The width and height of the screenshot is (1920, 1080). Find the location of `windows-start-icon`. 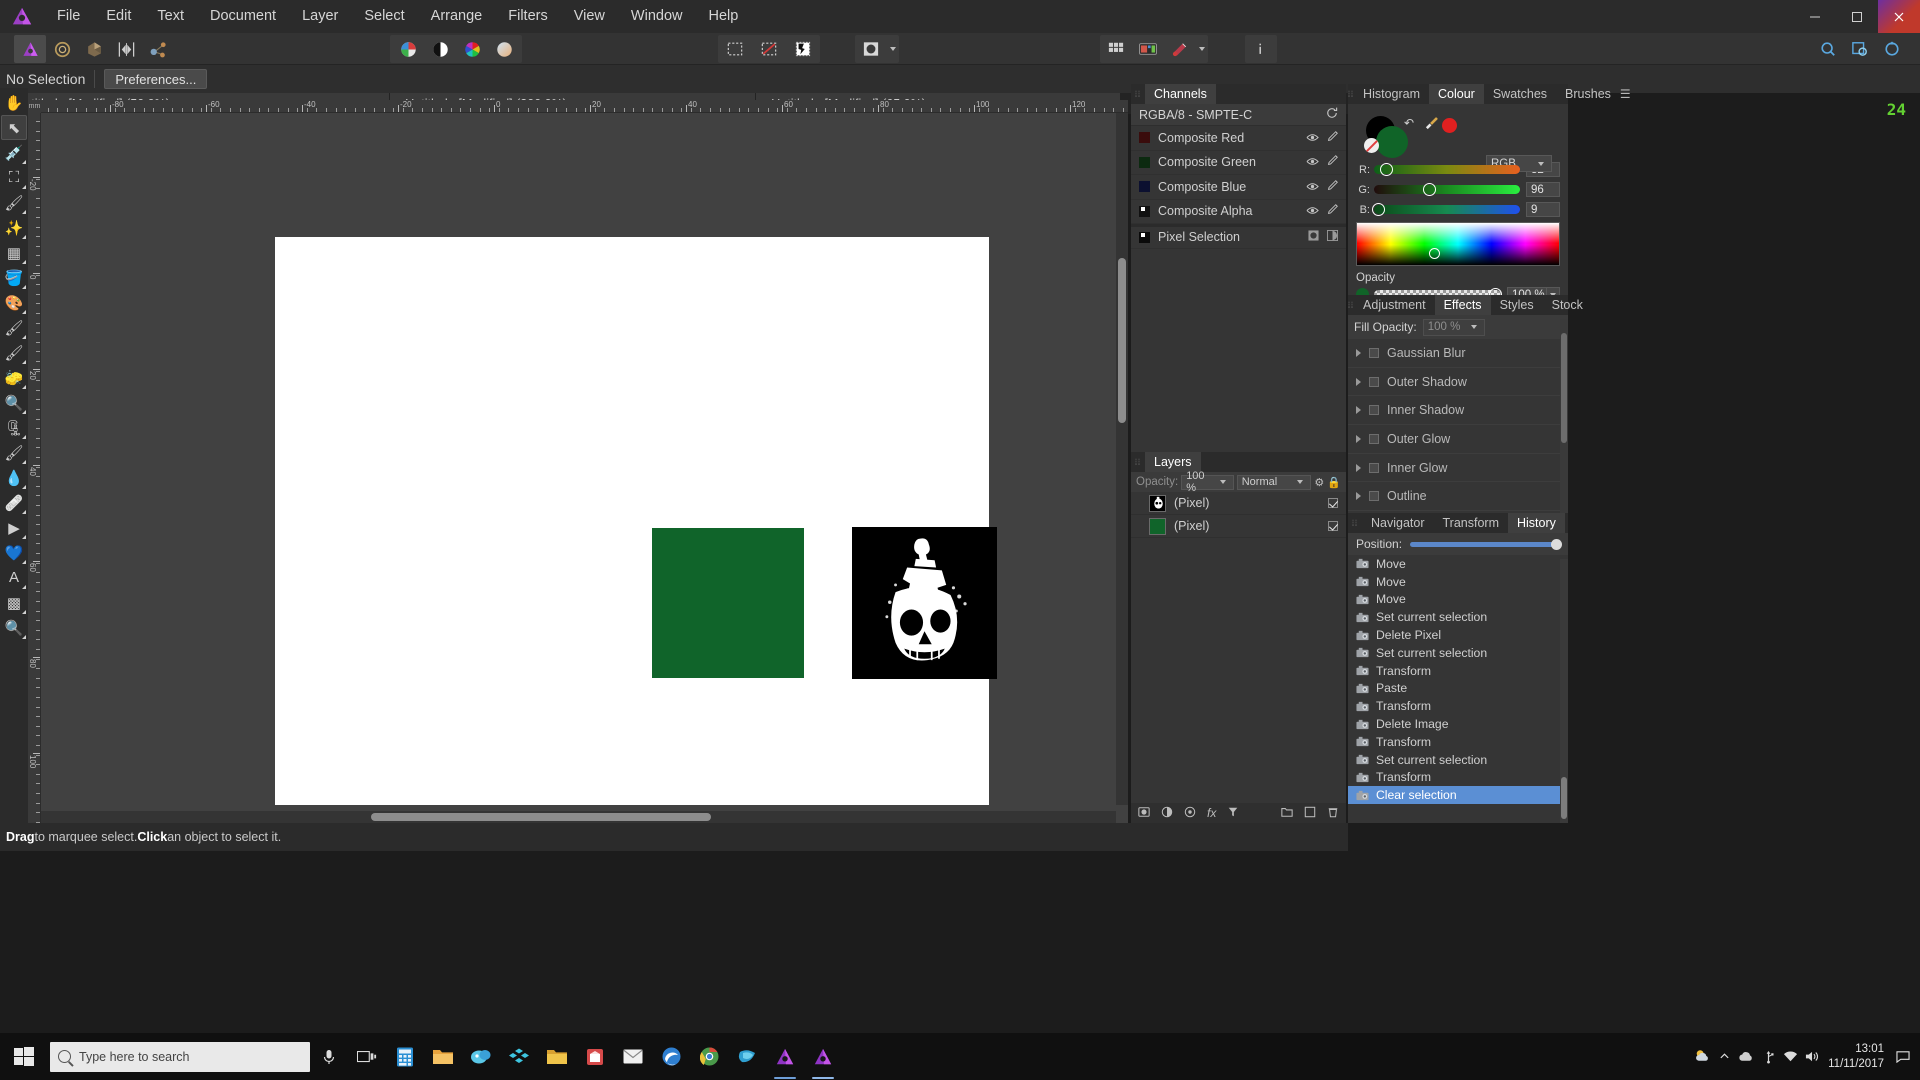

windows-start-icon is located at coordinates (24, 1056).